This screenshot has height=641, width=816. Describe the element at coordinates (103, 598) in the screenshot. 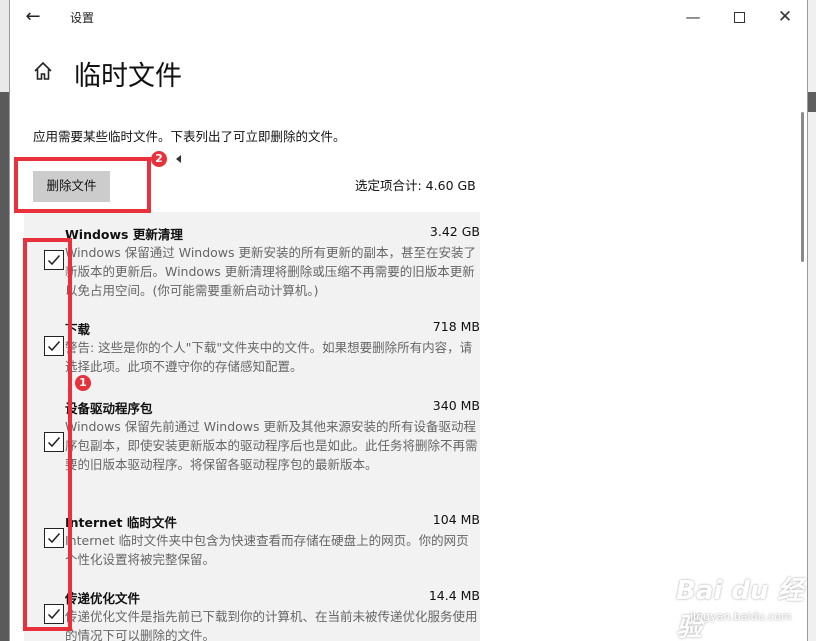

I see `item-title: 传递优化文件` at that location.